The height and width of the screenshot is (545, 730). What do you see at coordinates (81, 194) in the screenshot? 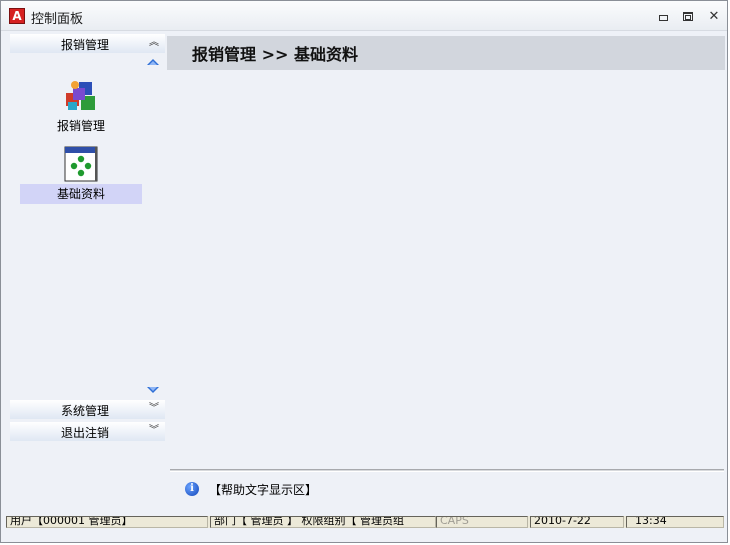
I see `sidebar-item-label: 基础资料` at bounding box center [81, 194].